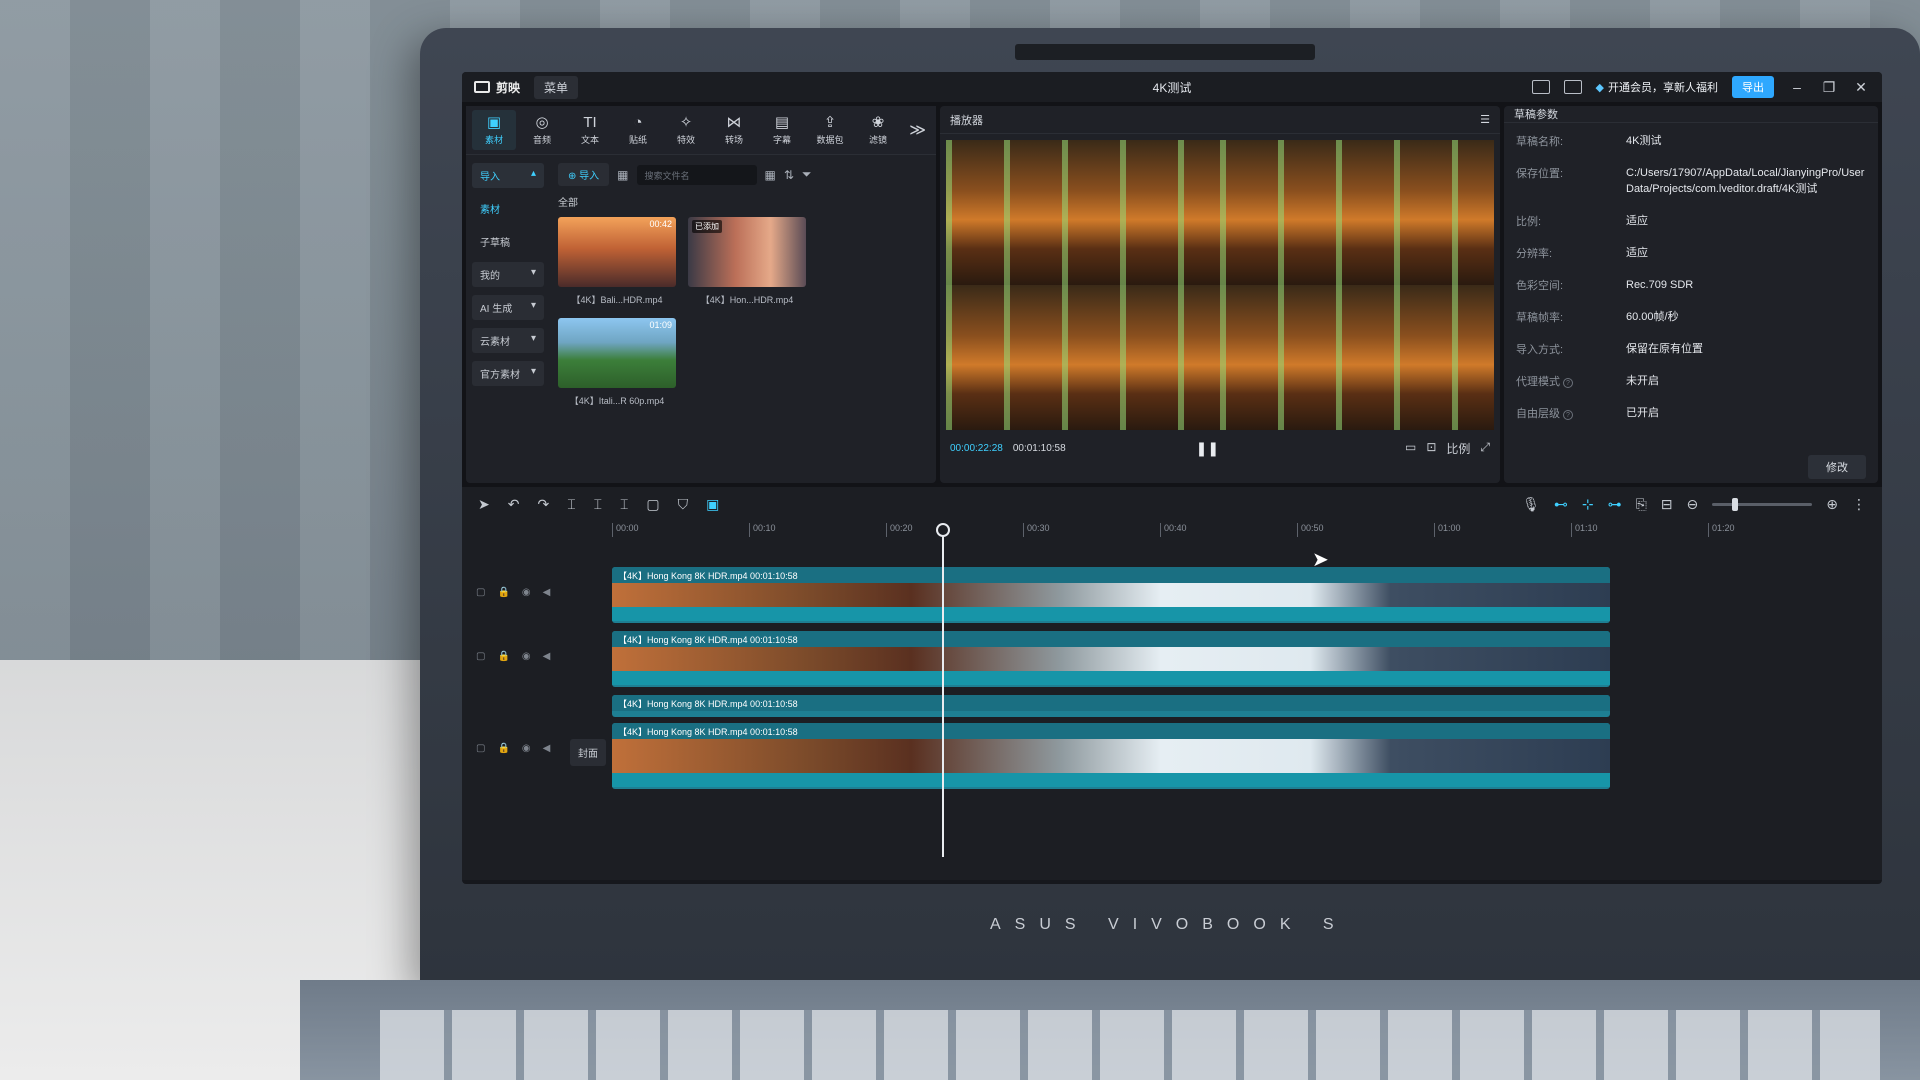 This screenshot has height=1080, width=1920. Describe the element at coordinates (1572, 87) in the screenshot. I see `shortcut-icon` at that location.